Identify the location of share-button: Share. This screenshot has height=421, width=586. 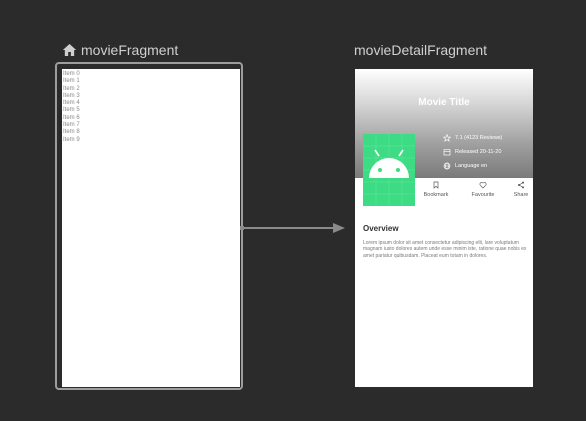
(518, 189).